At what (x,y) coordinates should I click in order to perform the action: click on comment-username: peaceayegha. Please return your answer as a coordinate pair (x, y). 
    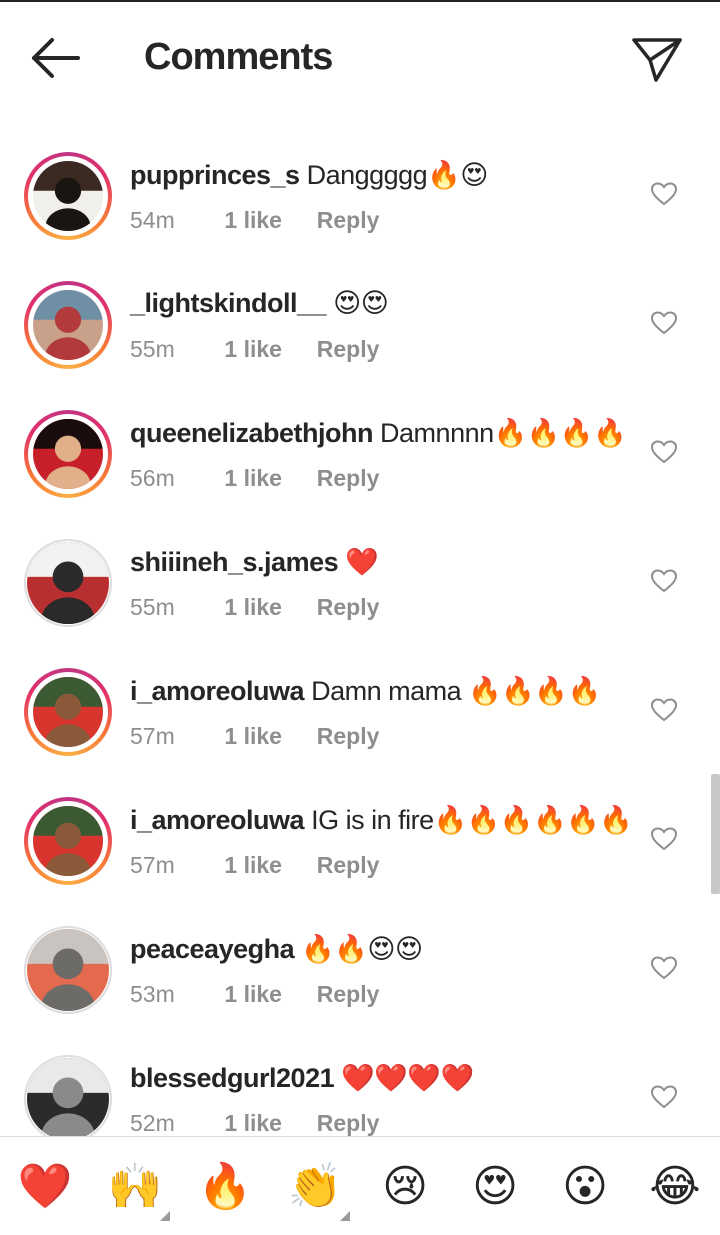
    Looking at the image, I should click on (212, 949).